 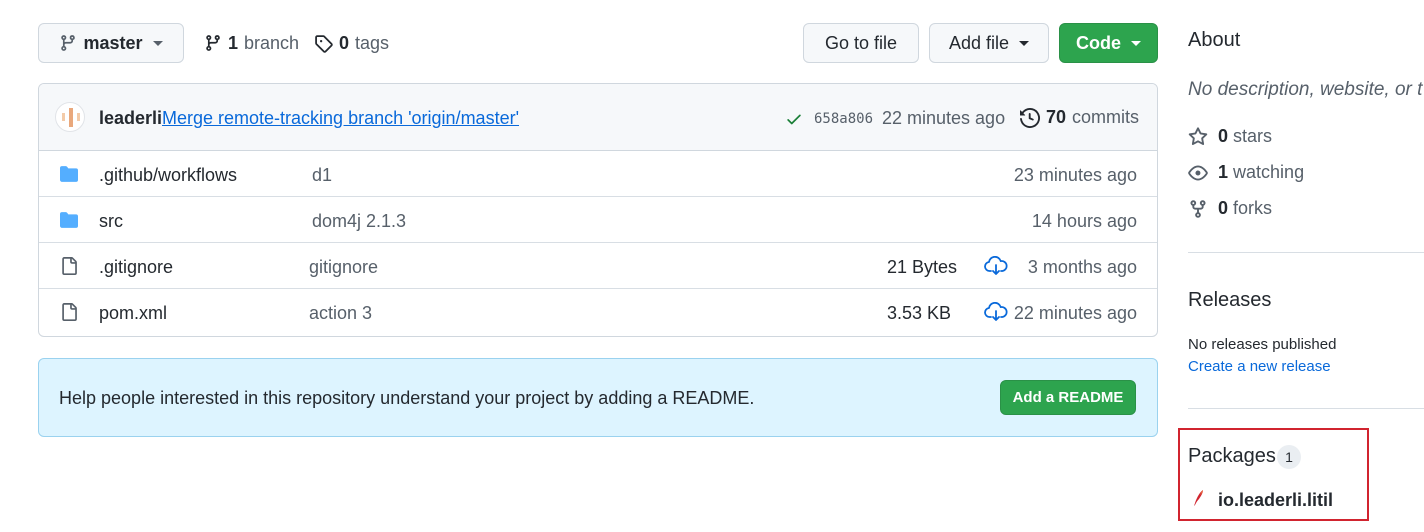 What do you see at coordinates (1198, 135) in the screenshot?
I see `star-icon` at bounding box center [1198, 135].